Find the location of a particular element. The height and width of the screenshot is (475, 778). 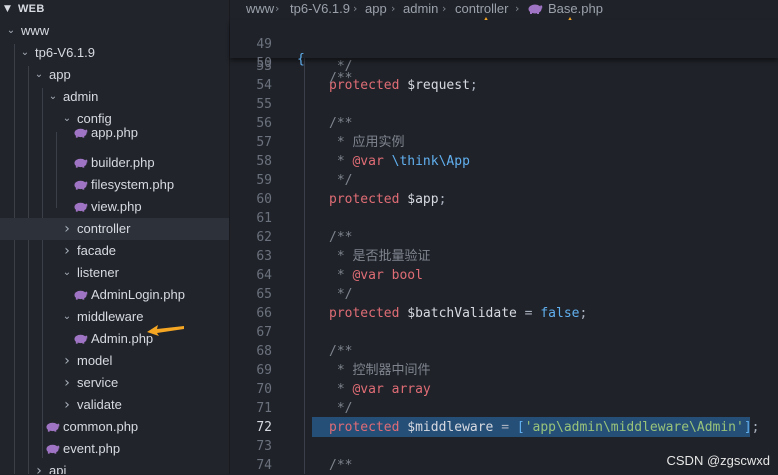

tree-file: builder.php is located at coordinates (114, 163).